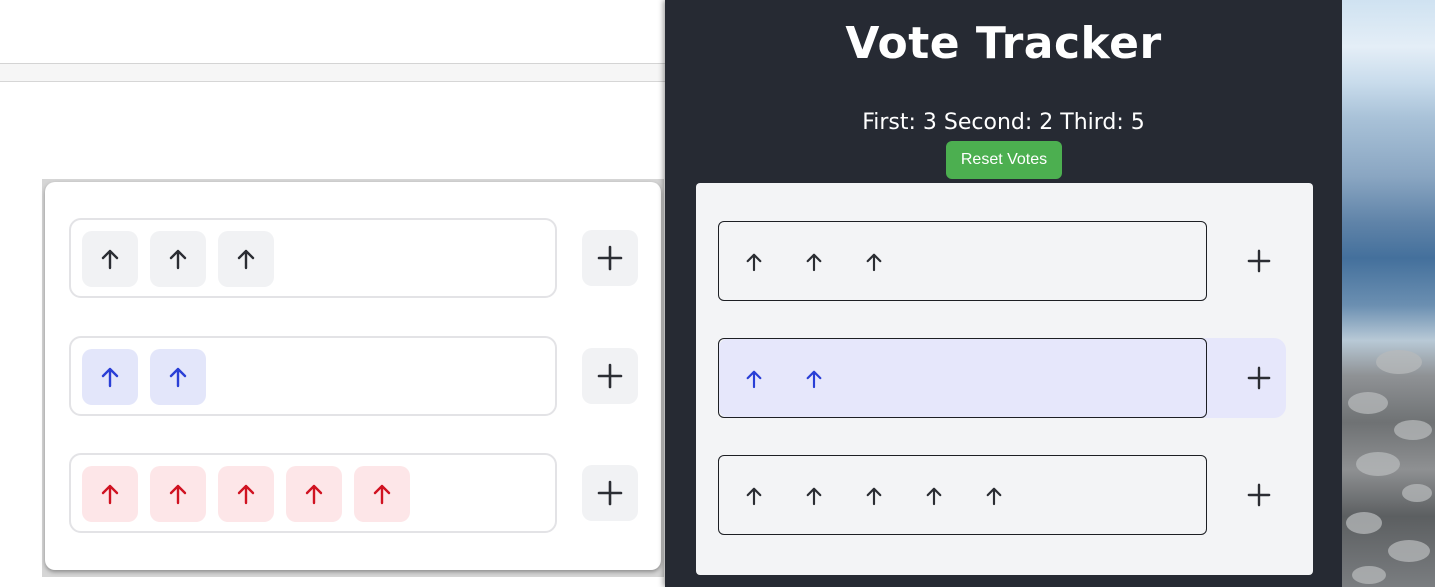 The image size is (1435, 587). I want to click on add-vote-button-third, so click(610, 493).